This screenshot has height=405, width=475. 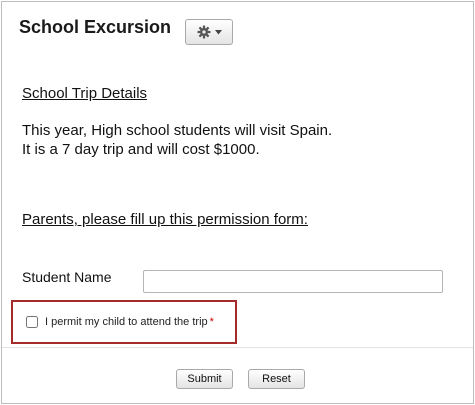 I want to click on submit-button: Submit, so click(x=204, y=379).